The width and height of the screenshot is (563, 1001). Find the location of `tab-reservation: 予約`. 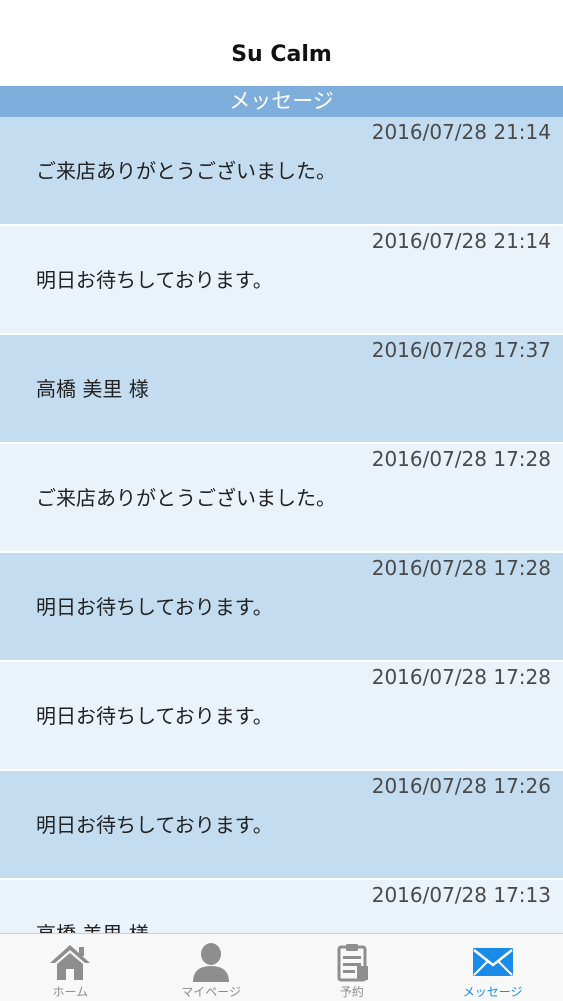

tab-reservation: 予約 is located at coordinates (352, 967).